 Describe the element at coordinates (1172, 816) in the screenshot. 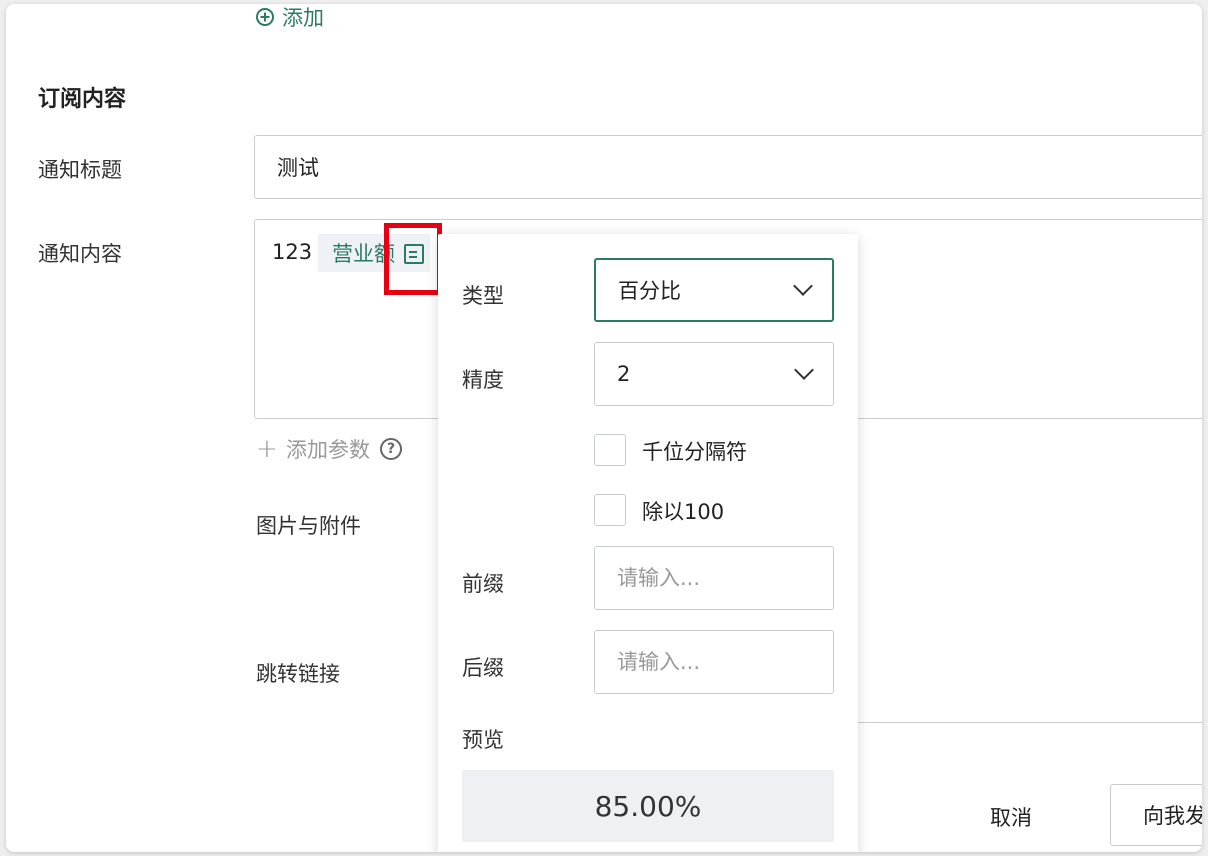

I see `send-to-me-label: 向我发送` at that location.